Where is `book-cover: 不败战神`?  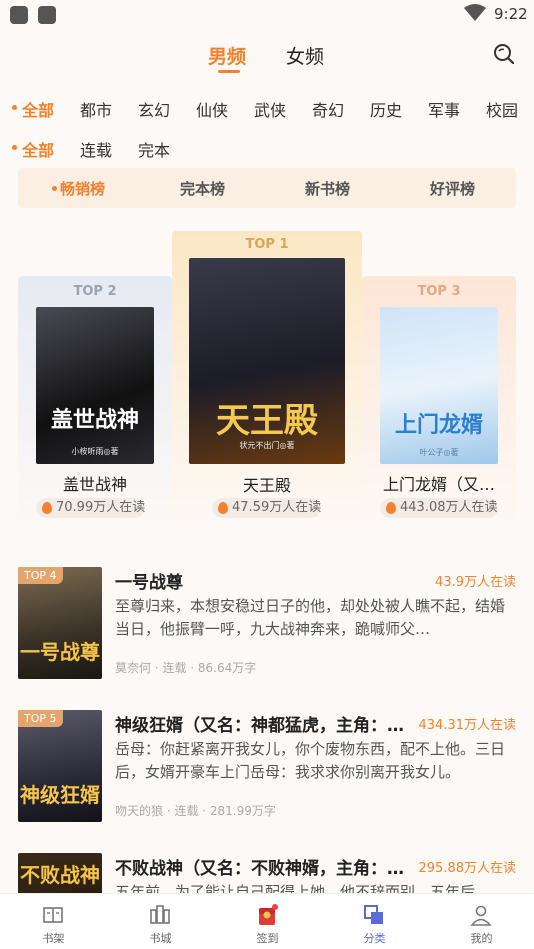 book-cover: 不败战神 is located at coordinates (60, 873).